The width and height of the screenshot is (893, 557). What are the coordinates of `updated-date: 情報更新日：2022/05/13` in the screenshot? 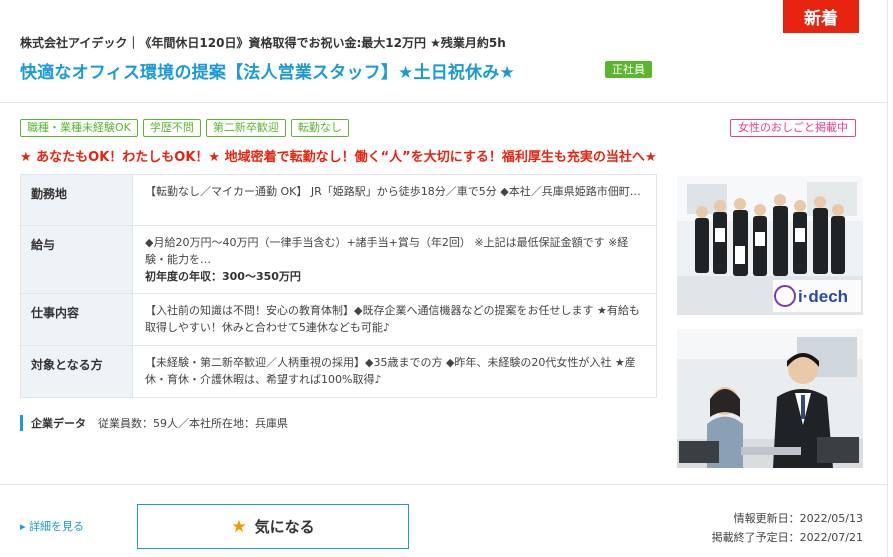 It's located at (798, 518).